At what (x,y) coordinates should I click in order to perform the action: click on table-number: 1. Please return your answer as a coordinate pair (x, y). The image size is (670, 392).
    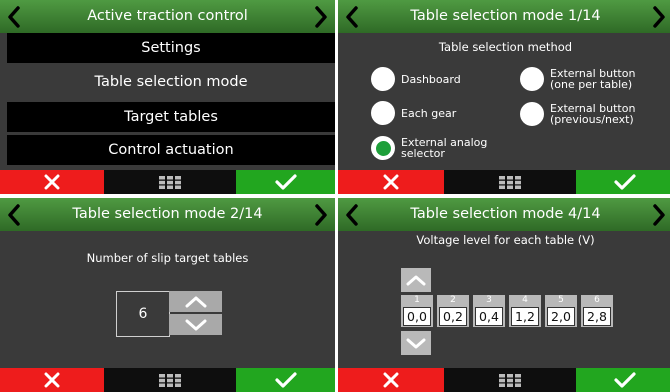
    Looking at the image, I should click on (417, 300).